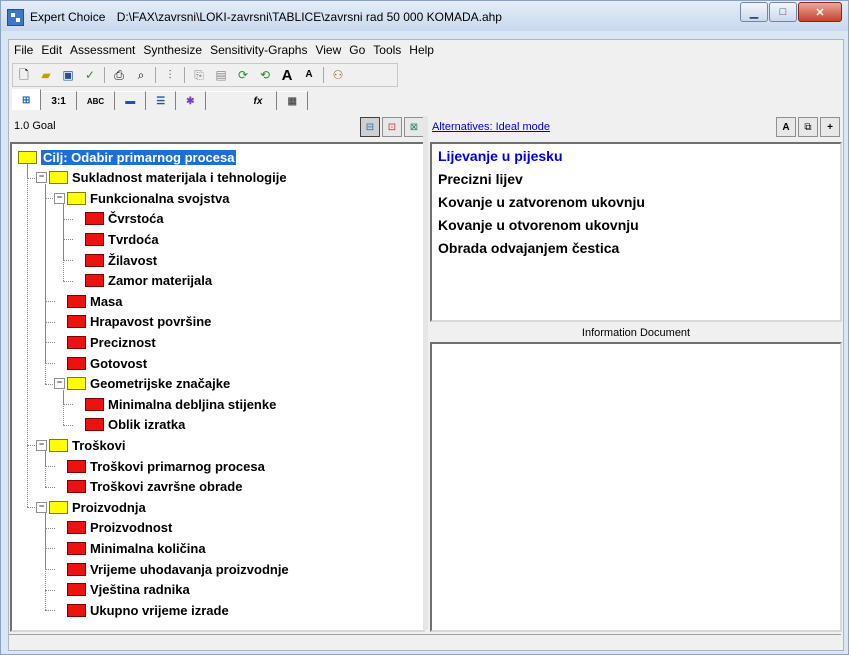 Image resolution: width=849 pixels, height=655 pixels. What do you see at coordinates (96, 100) in the screenshot?
I see `tab-verbal: ABC` at bounding box center [96, 100].